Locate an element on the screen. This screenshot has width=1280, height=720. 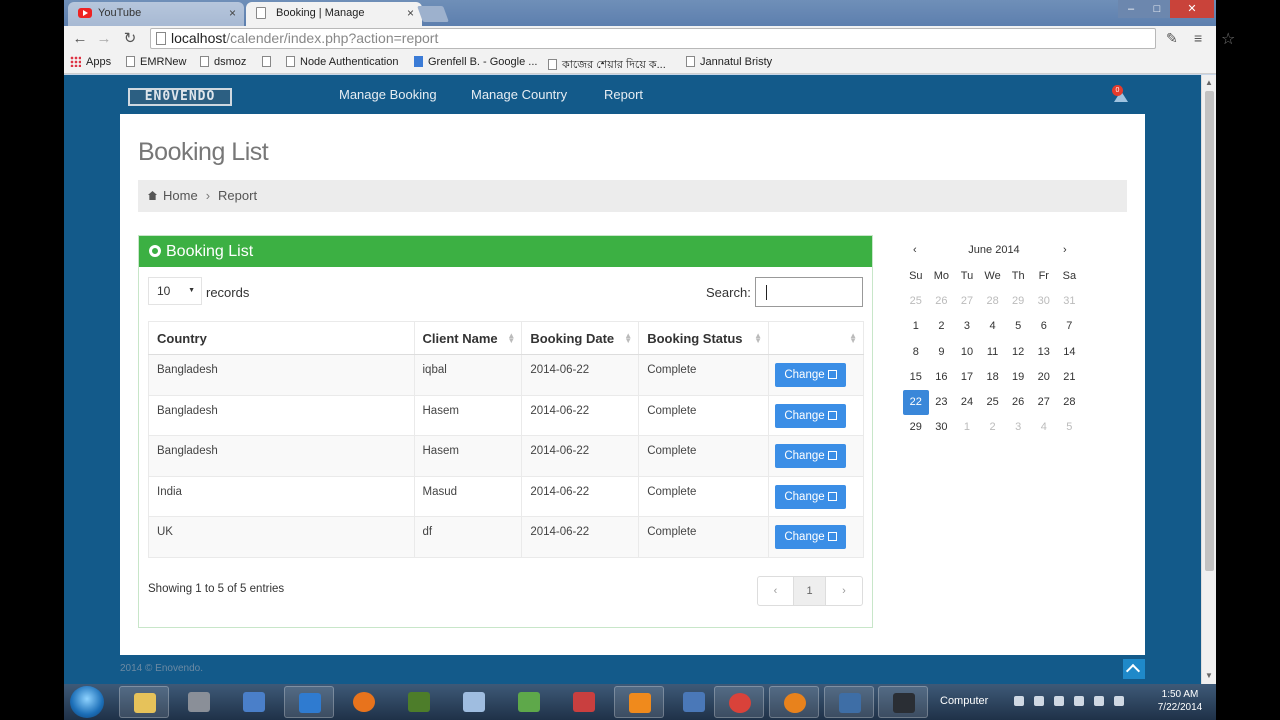
nav-report: Report is located at coordinates (623, 94).